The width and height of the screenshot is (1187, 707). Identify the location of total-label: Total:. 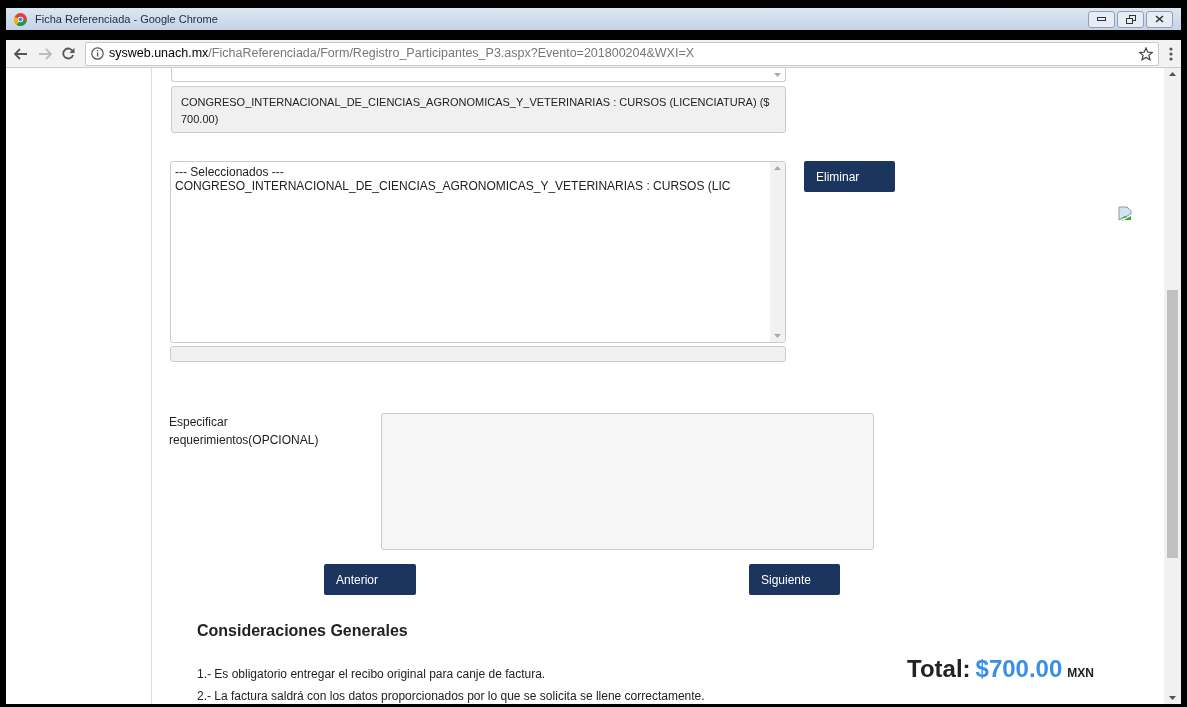
(939, 669).